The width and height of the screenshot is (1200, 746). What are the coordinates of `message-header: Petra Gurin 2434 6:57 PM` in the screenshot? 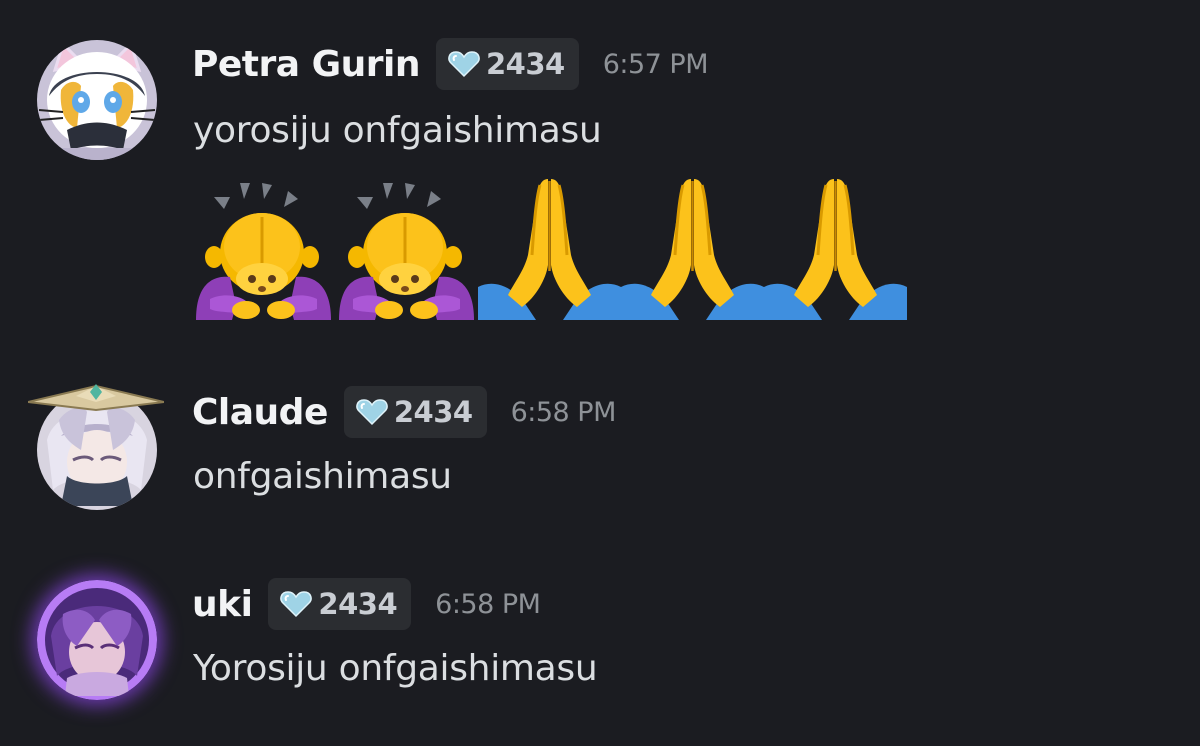 It's located at (450, 64).